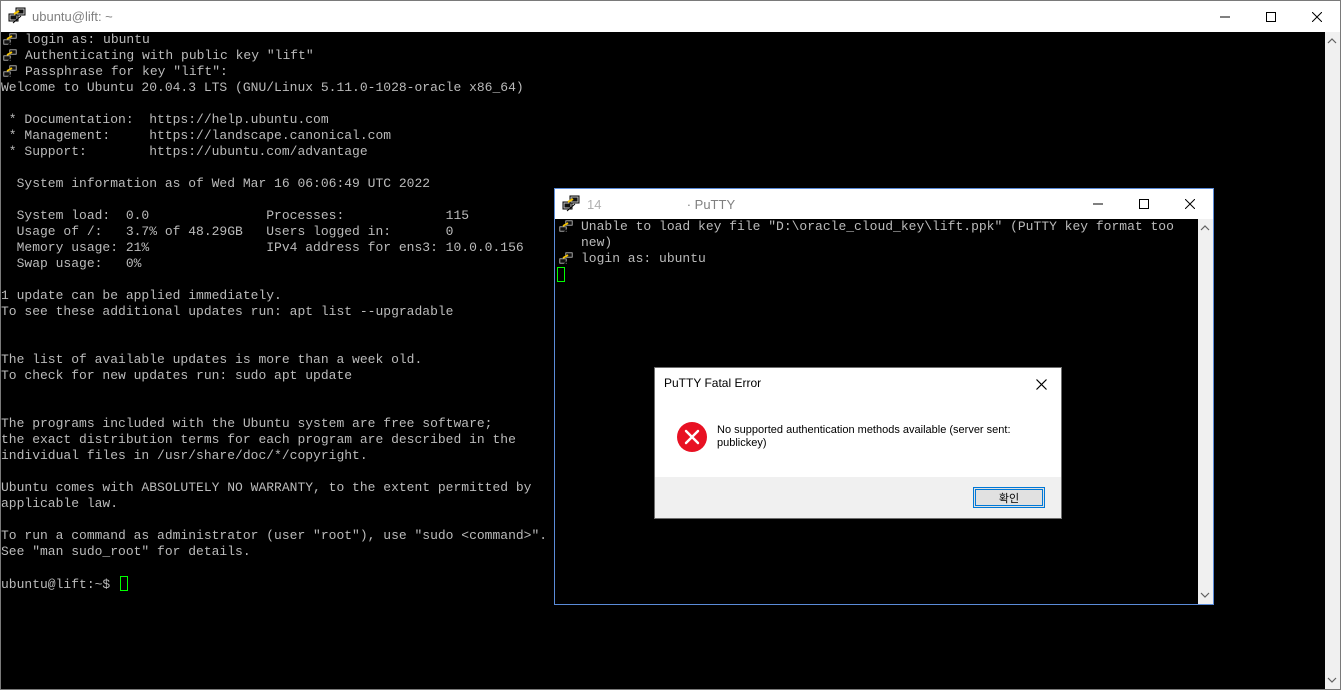 The image size is (1341, 690). Describe the element at coordinates (713, 383) in the screenshot. I see `dialog-title: PuTTY Fatal Error` at that location.